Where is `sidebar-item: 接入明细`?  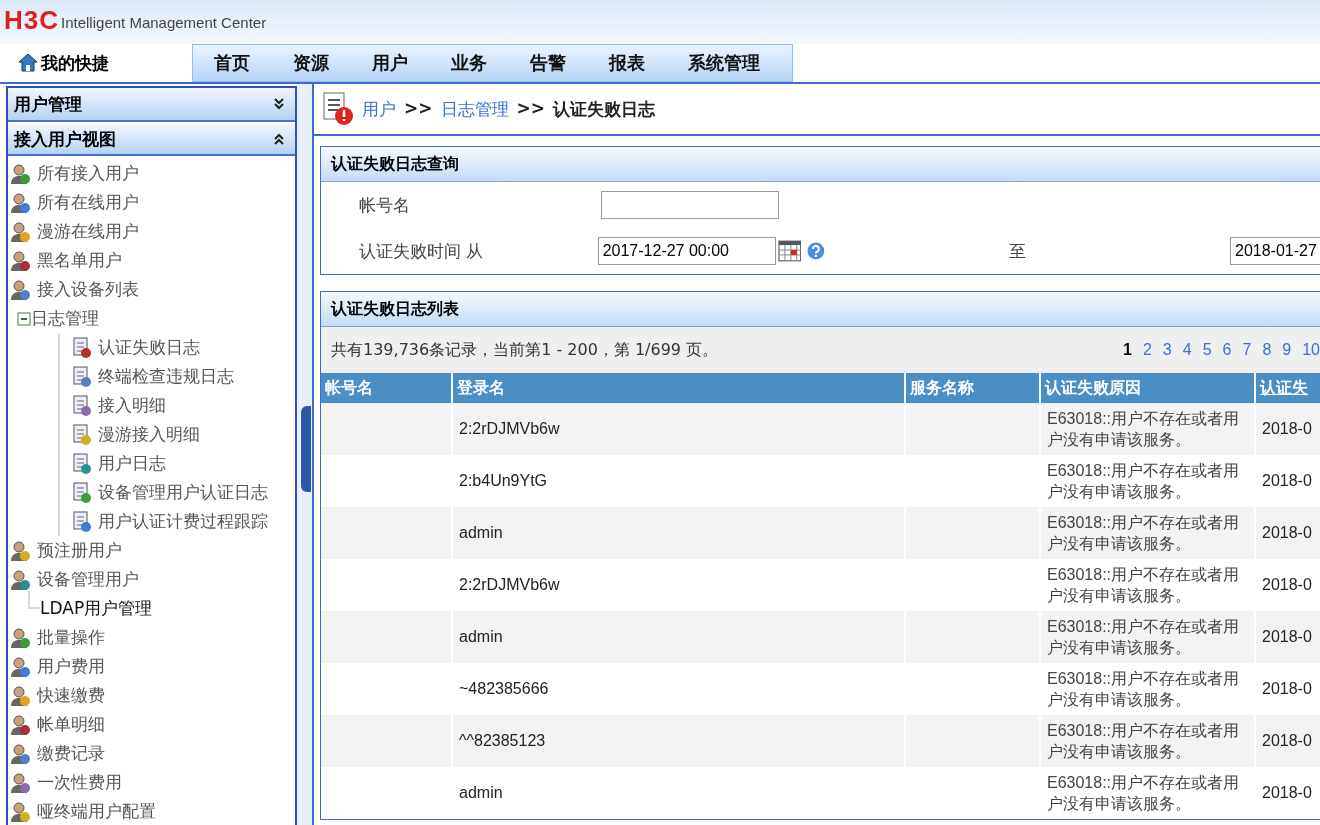 sidebar-item: 接入明细 is located at coordinates (177, 405).